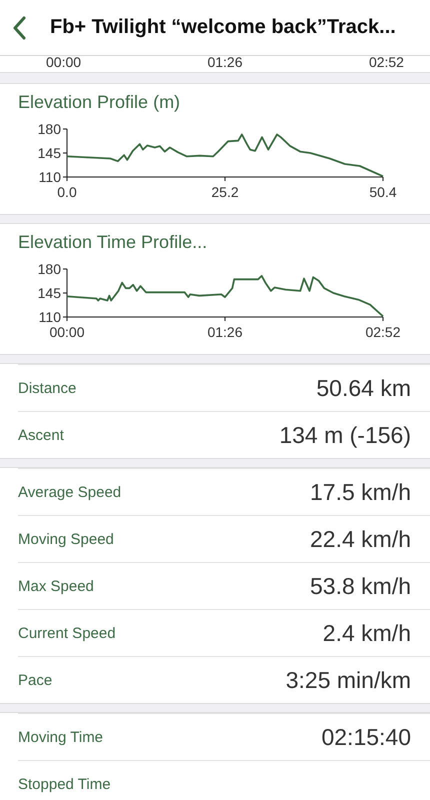  I want to click on stat-value: 134 m (-156), so click(345, 435).